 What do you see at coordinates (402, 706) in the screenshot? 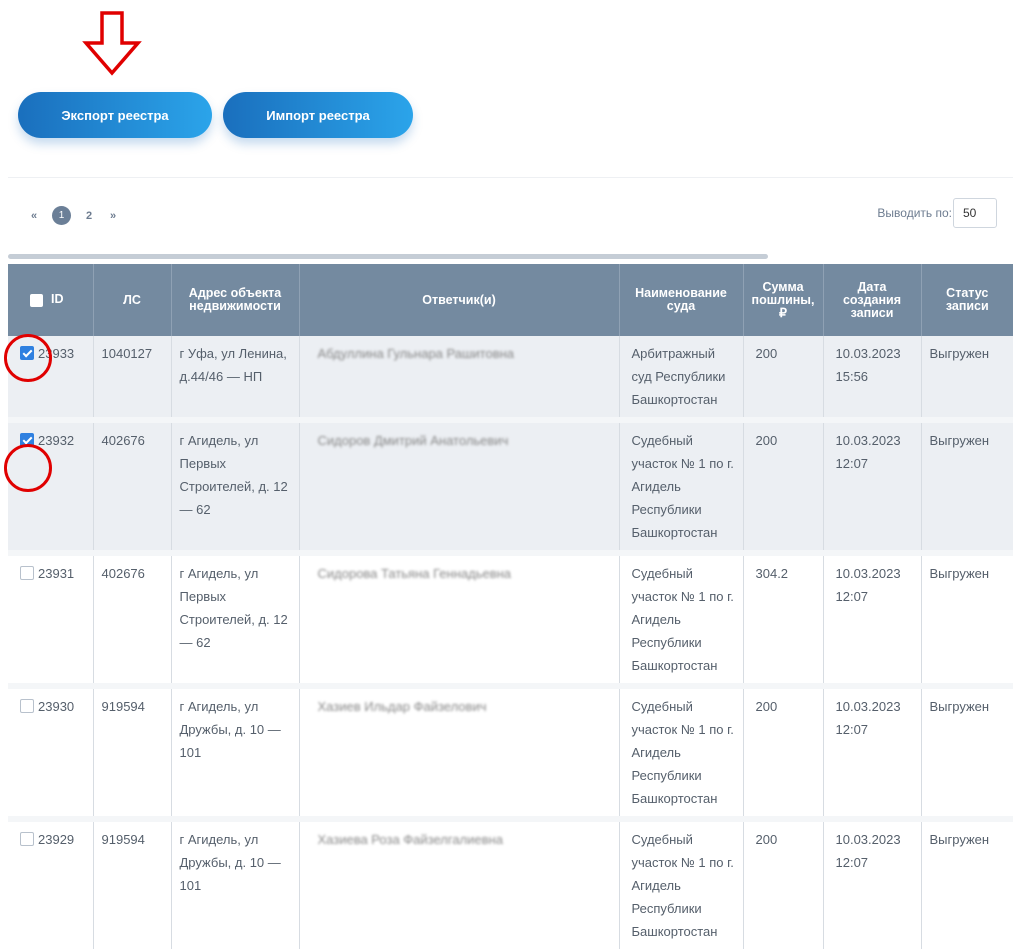
I see `defendant-name: Хазиев Ильдар Файзелович` at bounding box center [402, 706].